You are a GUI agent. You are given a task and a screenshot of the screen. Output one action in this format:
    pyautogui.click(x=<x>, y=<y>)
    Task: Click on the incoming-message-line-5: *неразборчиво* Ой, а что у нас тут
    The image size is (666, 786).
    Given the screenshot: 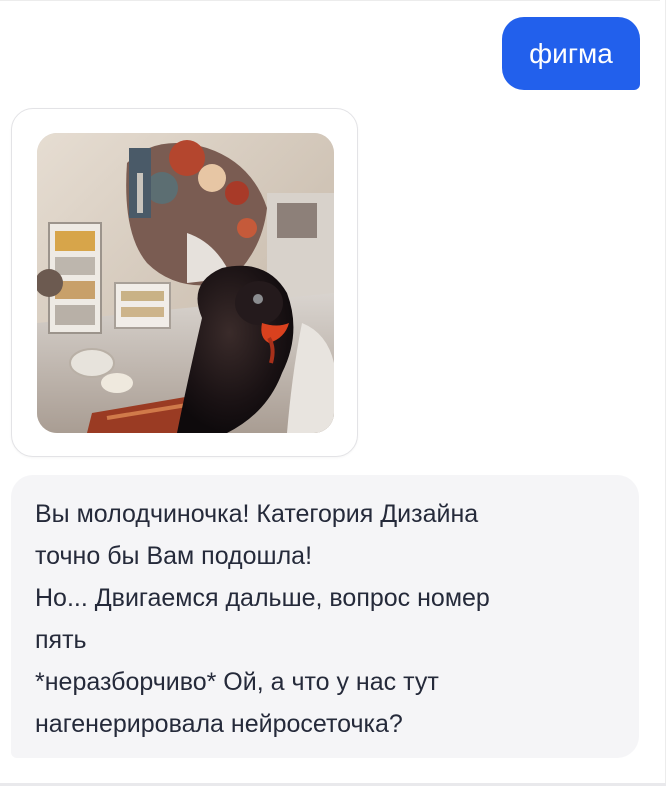 What is the action you would take?
    pyautogui.click(x=237, y=682)
    